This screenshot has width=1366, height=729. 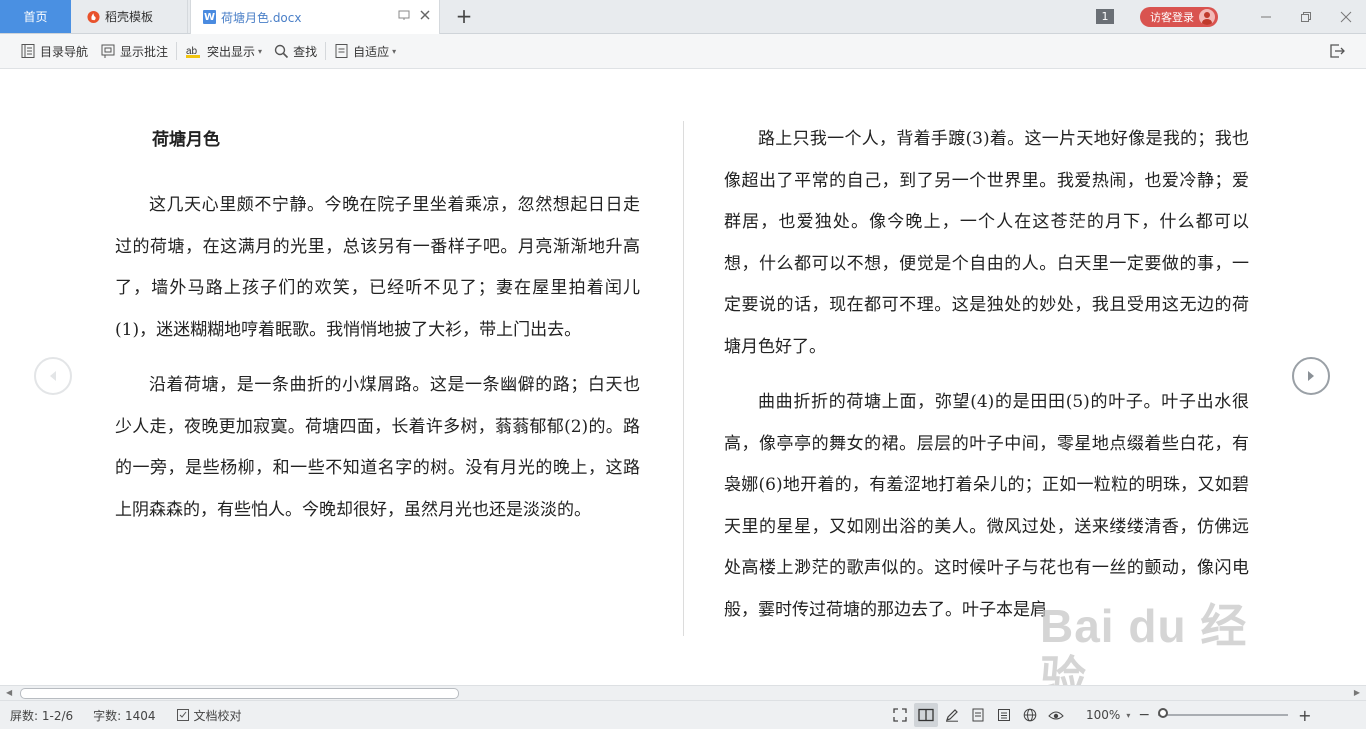 I want to click on word-doc-icon: W, so click(x=209, y=17).